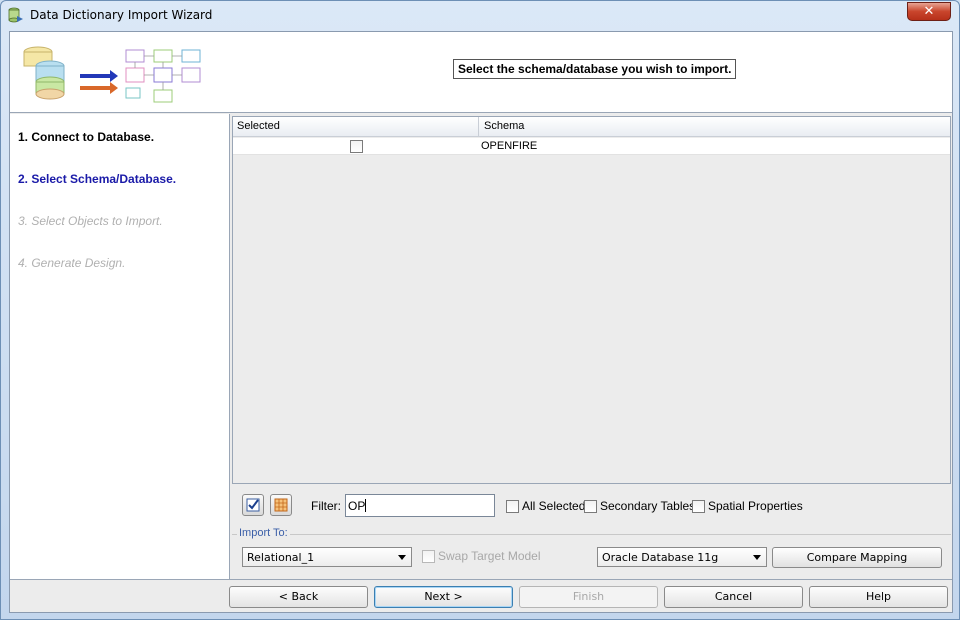 The image size is (960, 620). I want to click on check-all-icon, so click(253, 505).